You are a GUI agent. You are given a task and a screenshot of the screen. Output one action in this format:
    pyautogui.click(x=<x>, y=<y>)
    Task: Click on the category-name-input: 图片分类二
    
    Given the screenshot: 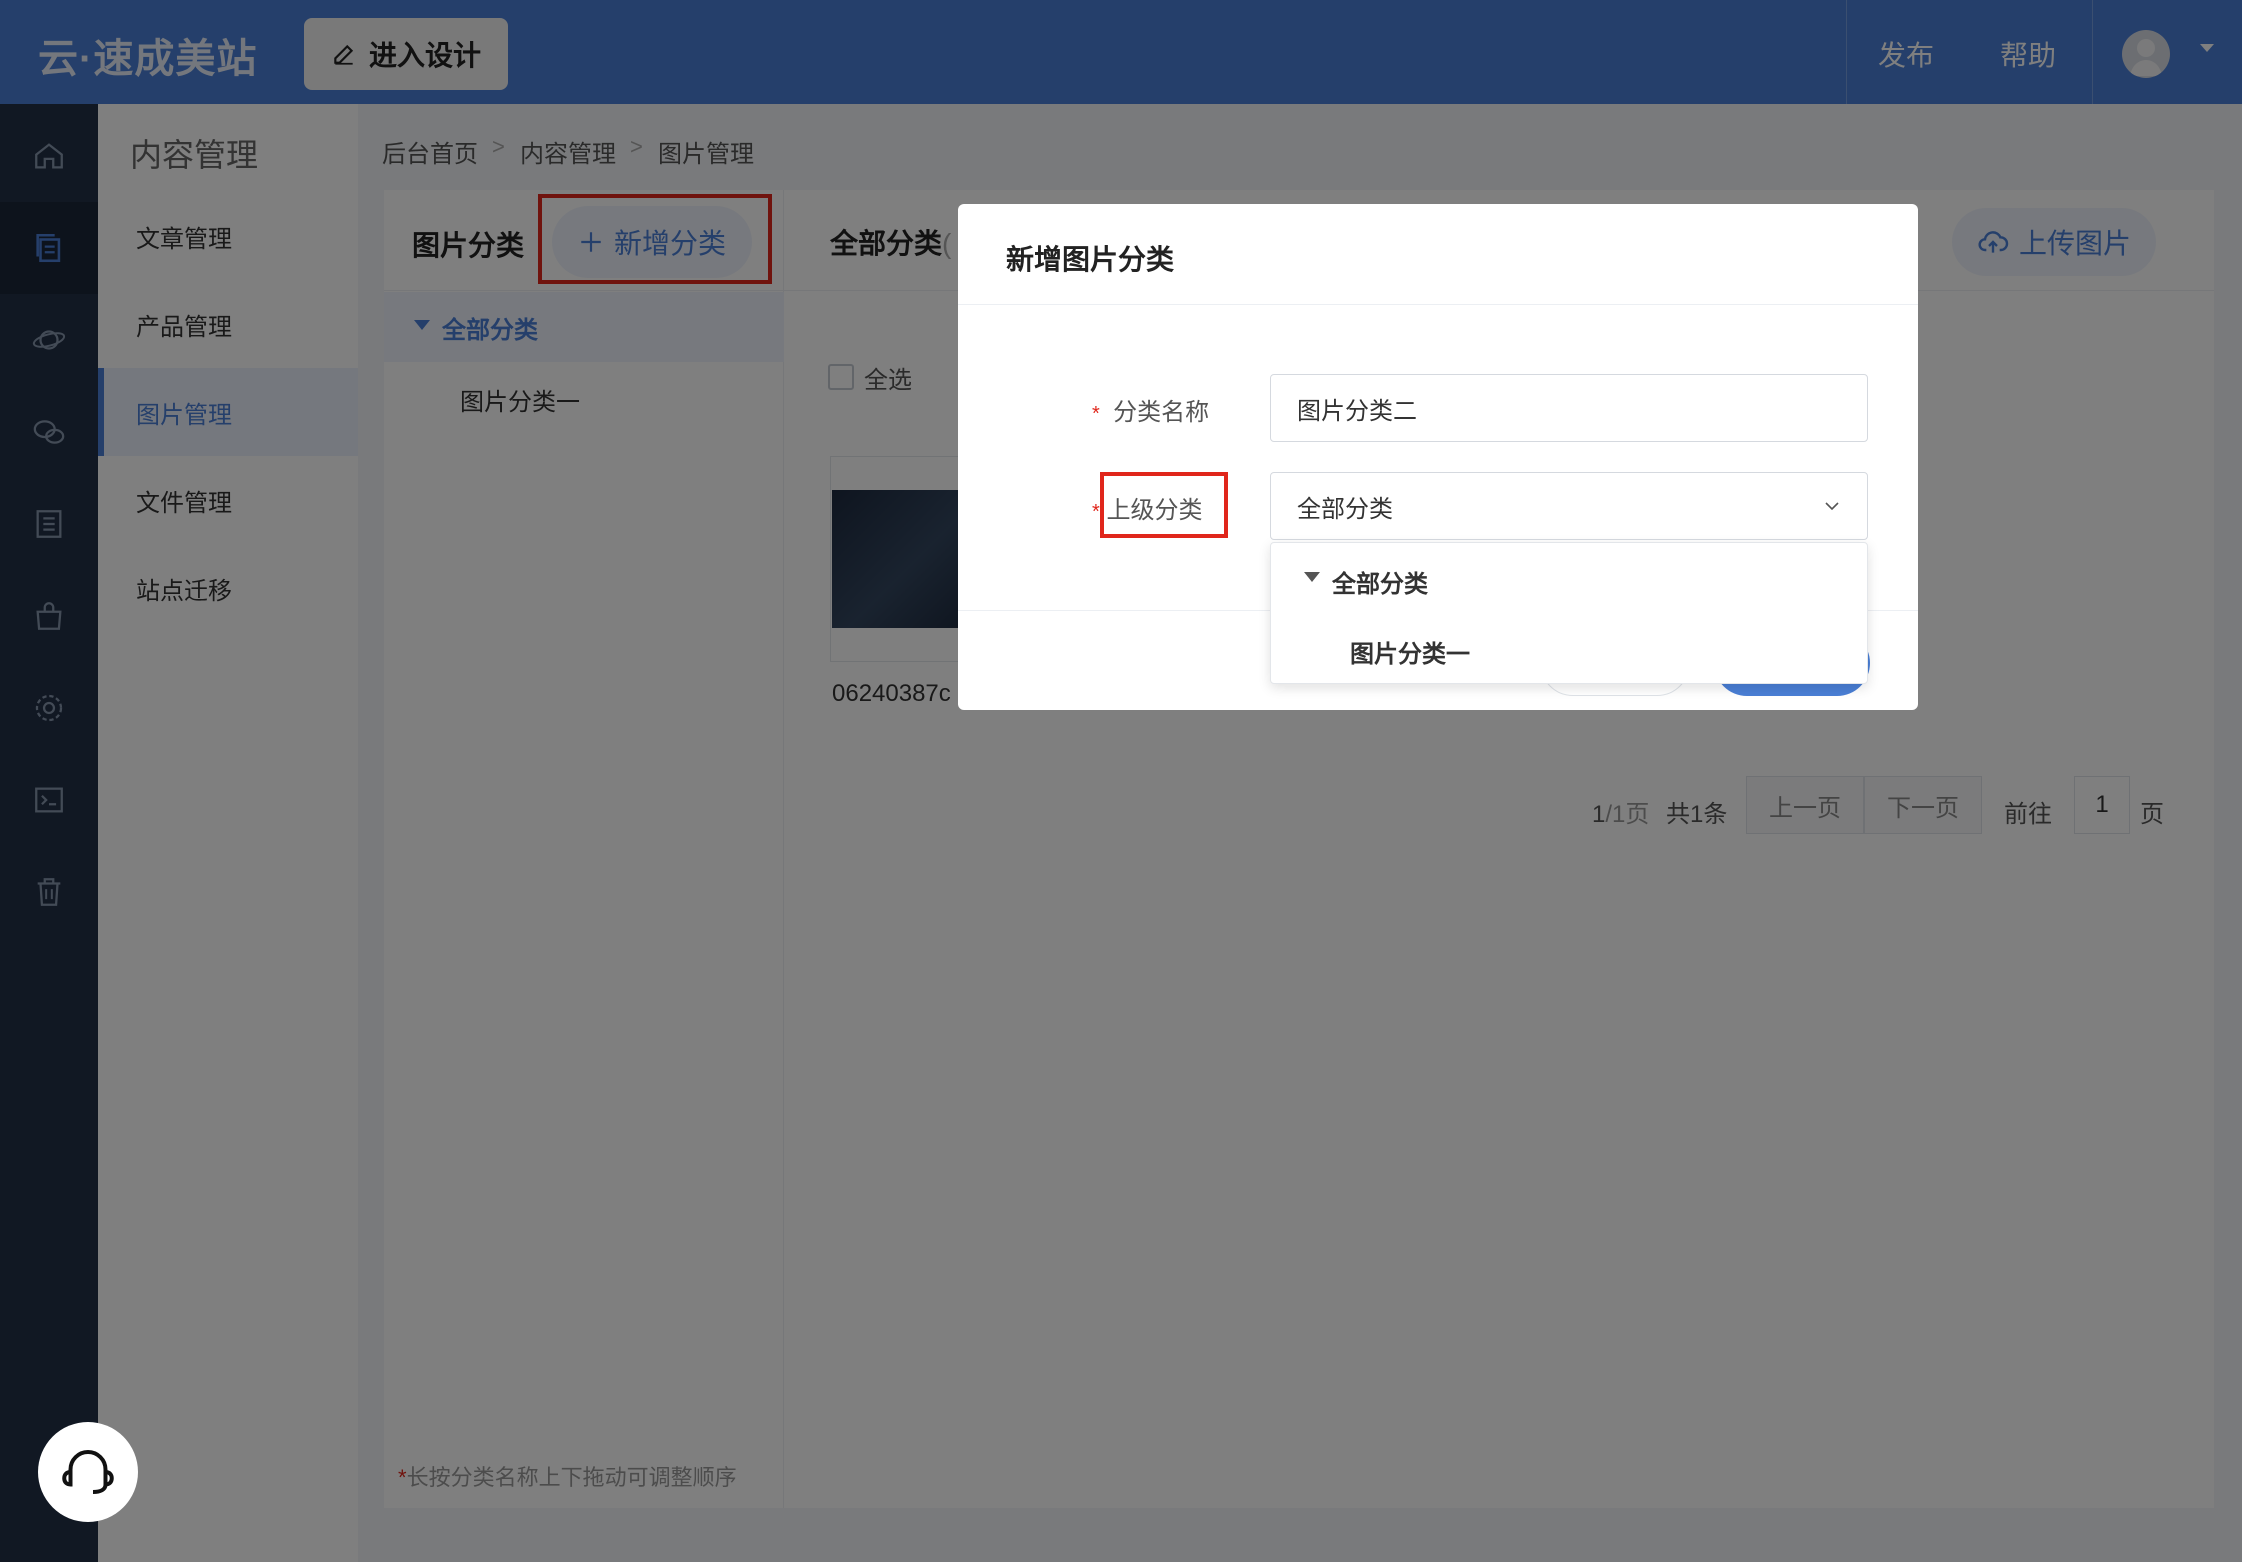 What is the action you would take?
    pyautogui.click(x=1569, y=408)
    